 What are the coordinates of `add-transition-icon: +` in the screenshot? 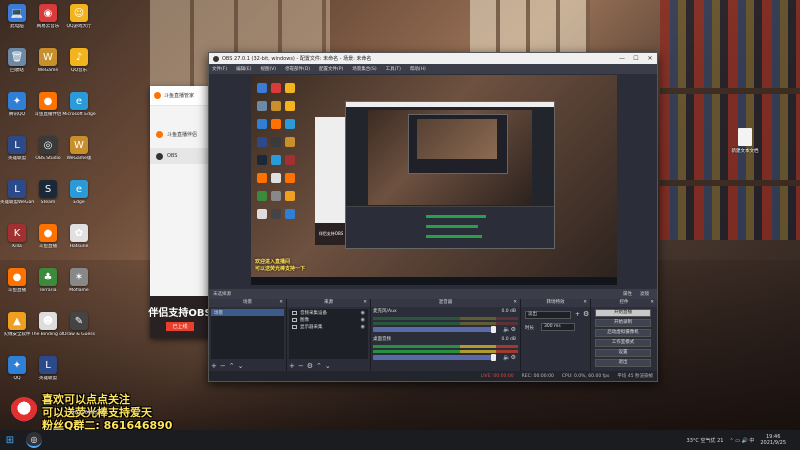 It's located at (577, 314).